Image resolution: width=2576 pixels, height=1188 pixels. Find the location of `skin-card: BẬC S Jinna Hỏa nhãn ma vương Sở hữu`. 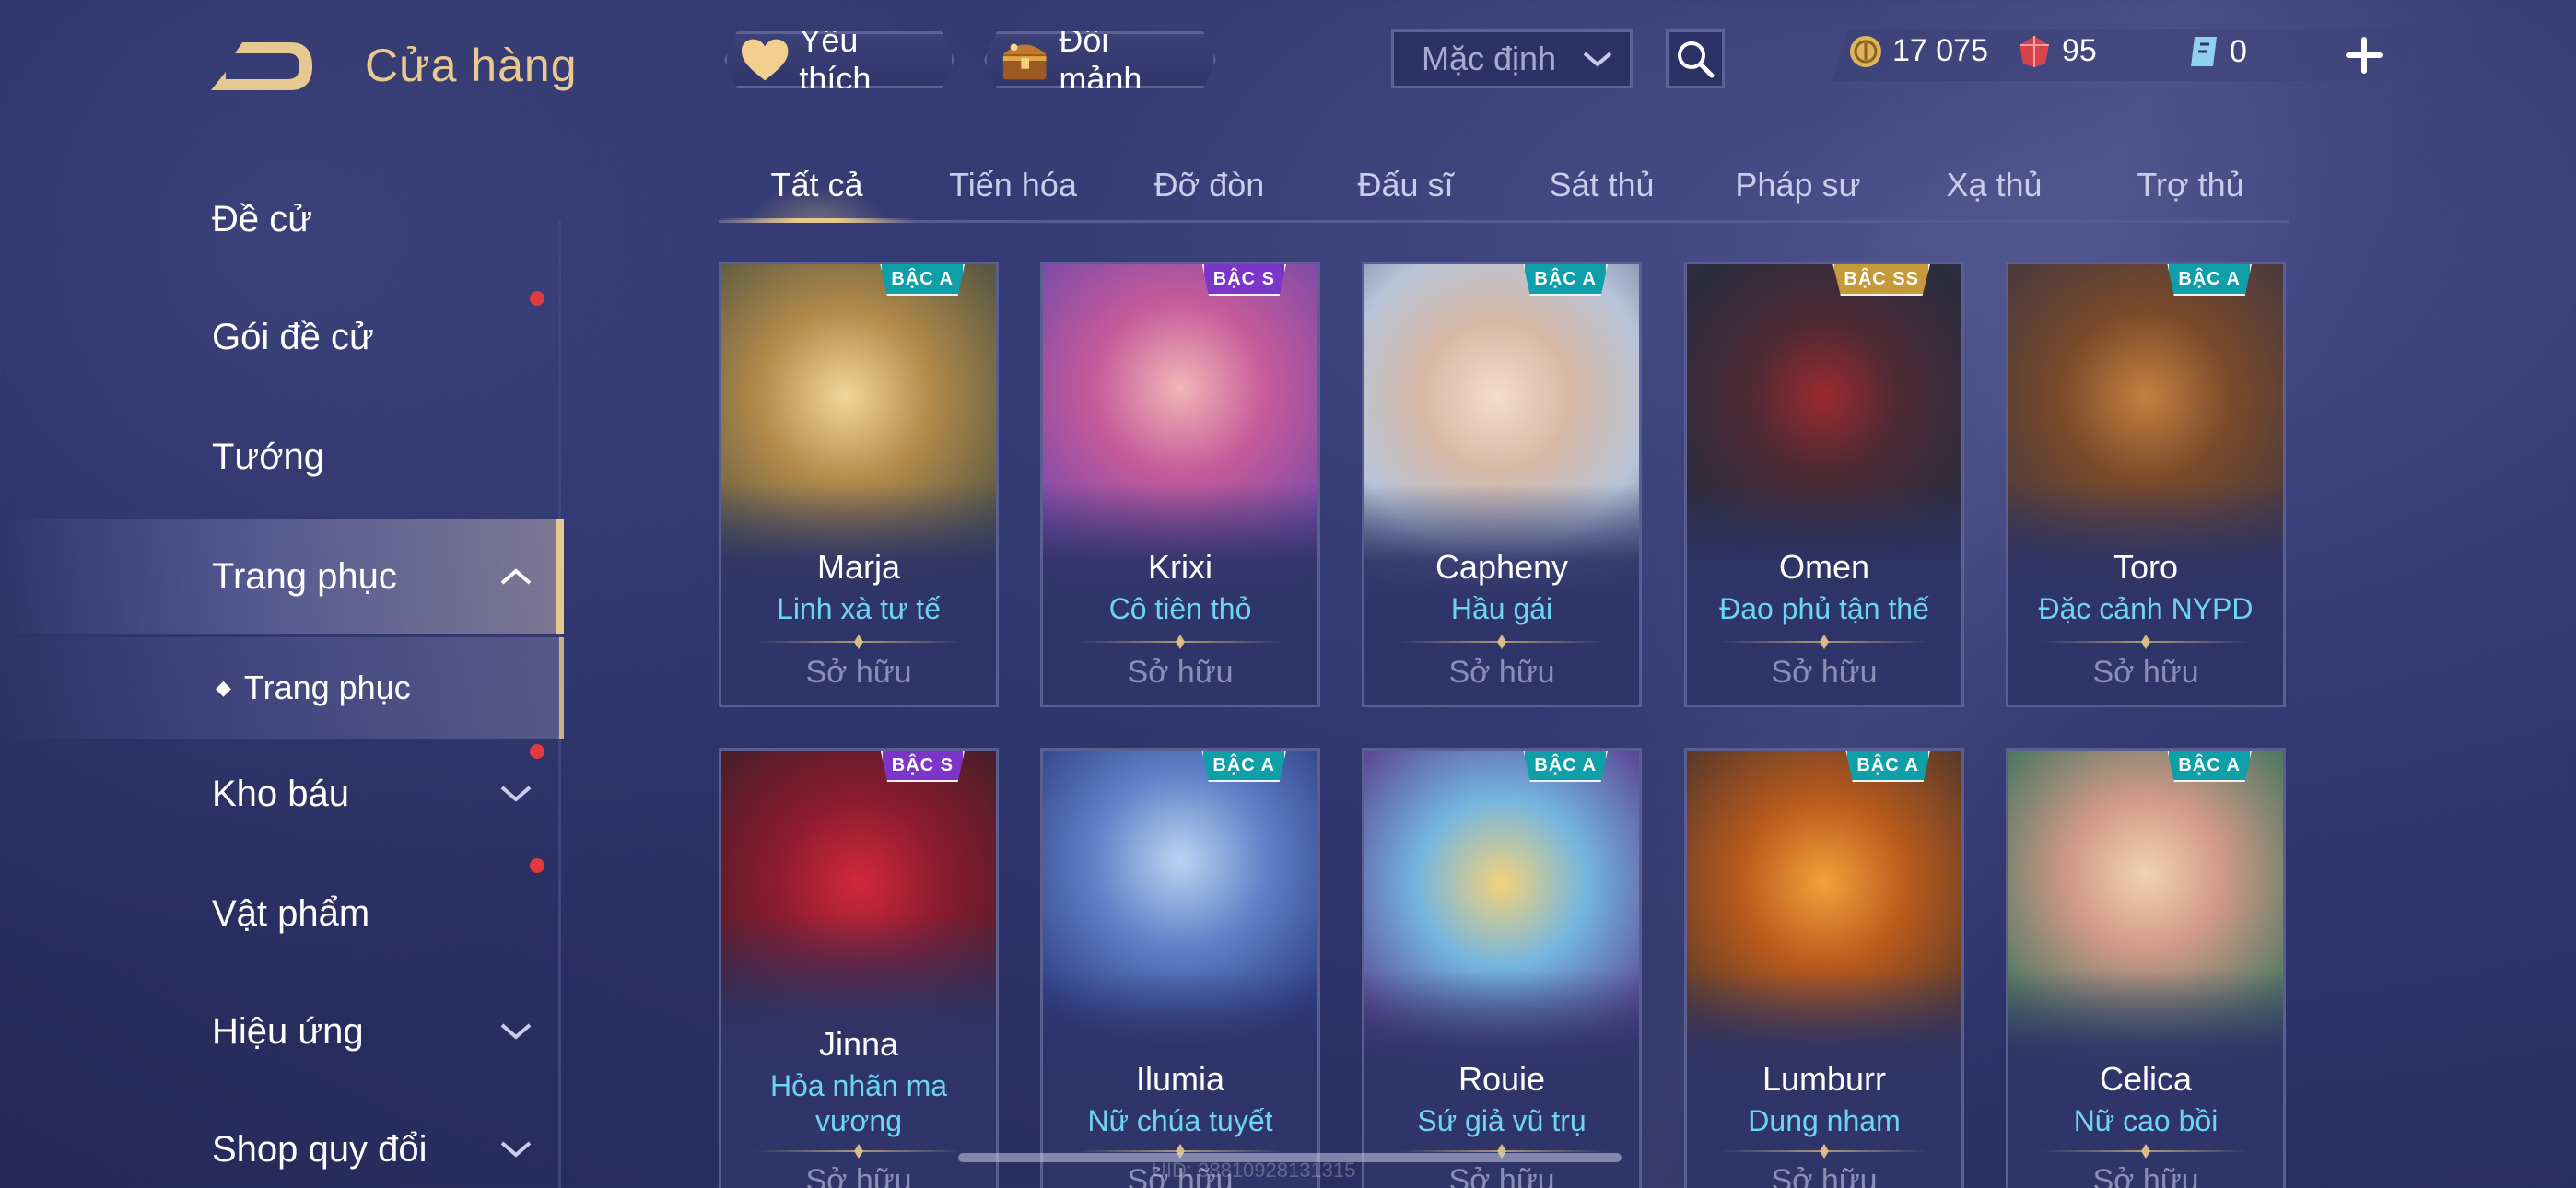

skin-card: BẬC S Jinna Hỏa nhãn ma vương Sở hữu is located at coordinates (859, 968).